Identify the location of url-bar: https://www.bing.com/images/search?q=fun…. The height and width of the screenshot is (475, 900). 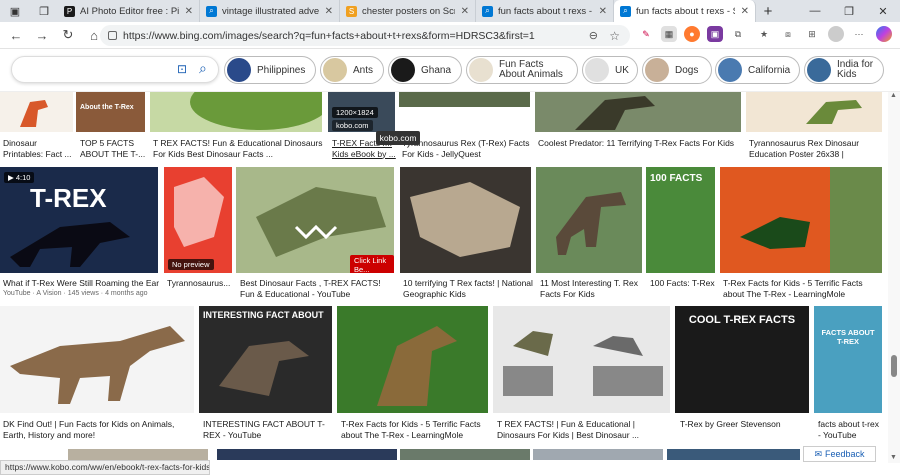
(365, 35).